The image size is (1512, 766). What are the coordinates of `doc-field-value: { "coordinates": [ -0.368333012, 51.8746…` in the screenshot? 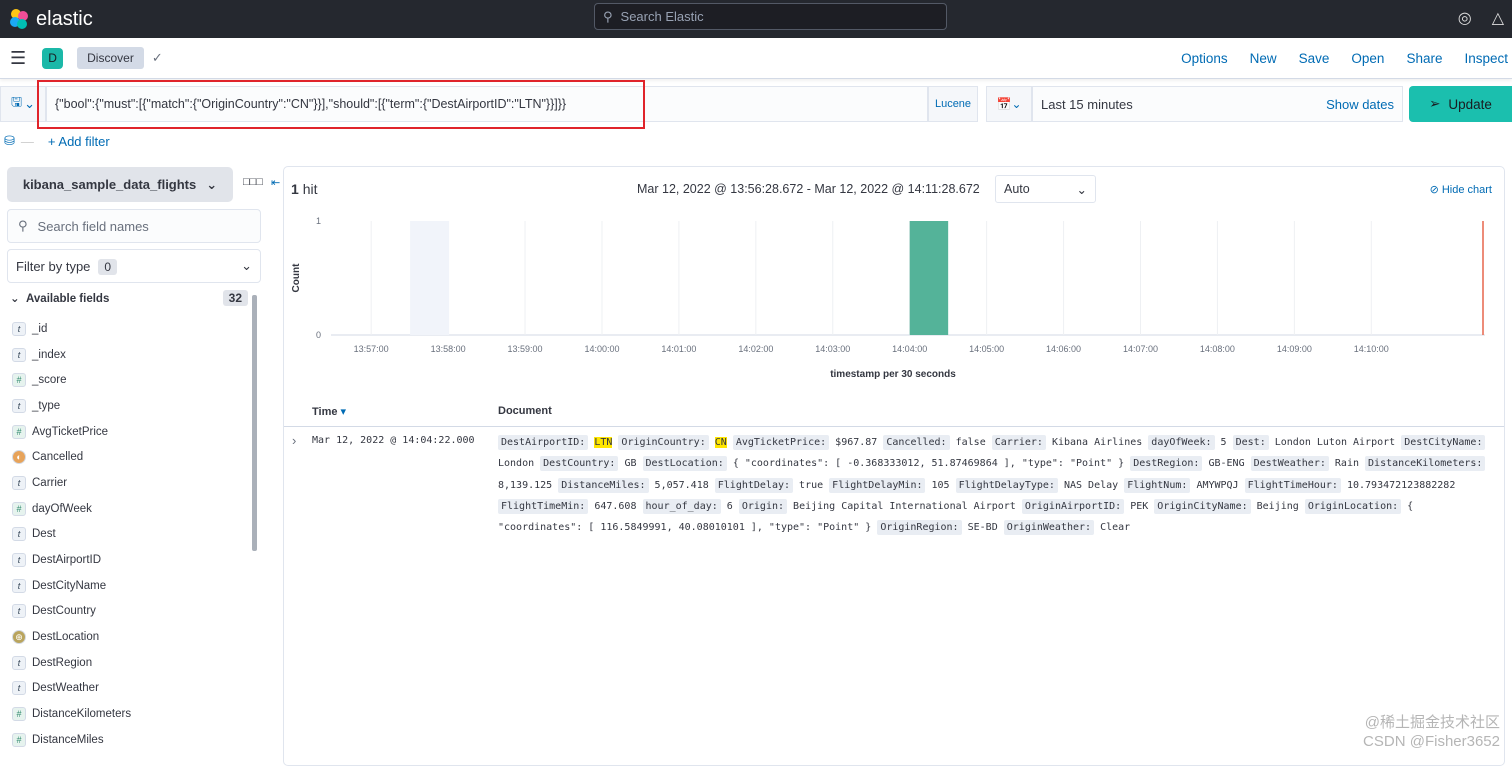 It's located at (928, 464).